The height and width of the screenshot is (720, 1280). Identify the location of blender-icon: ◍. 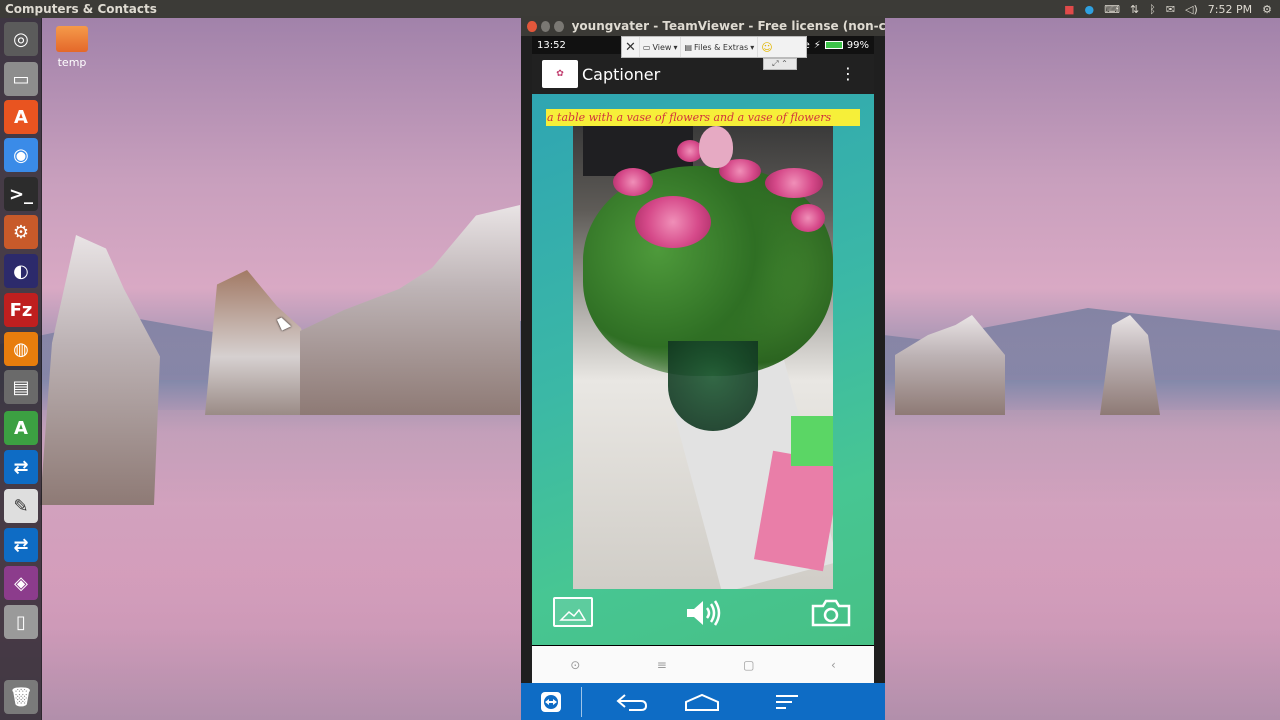
(21, 349).